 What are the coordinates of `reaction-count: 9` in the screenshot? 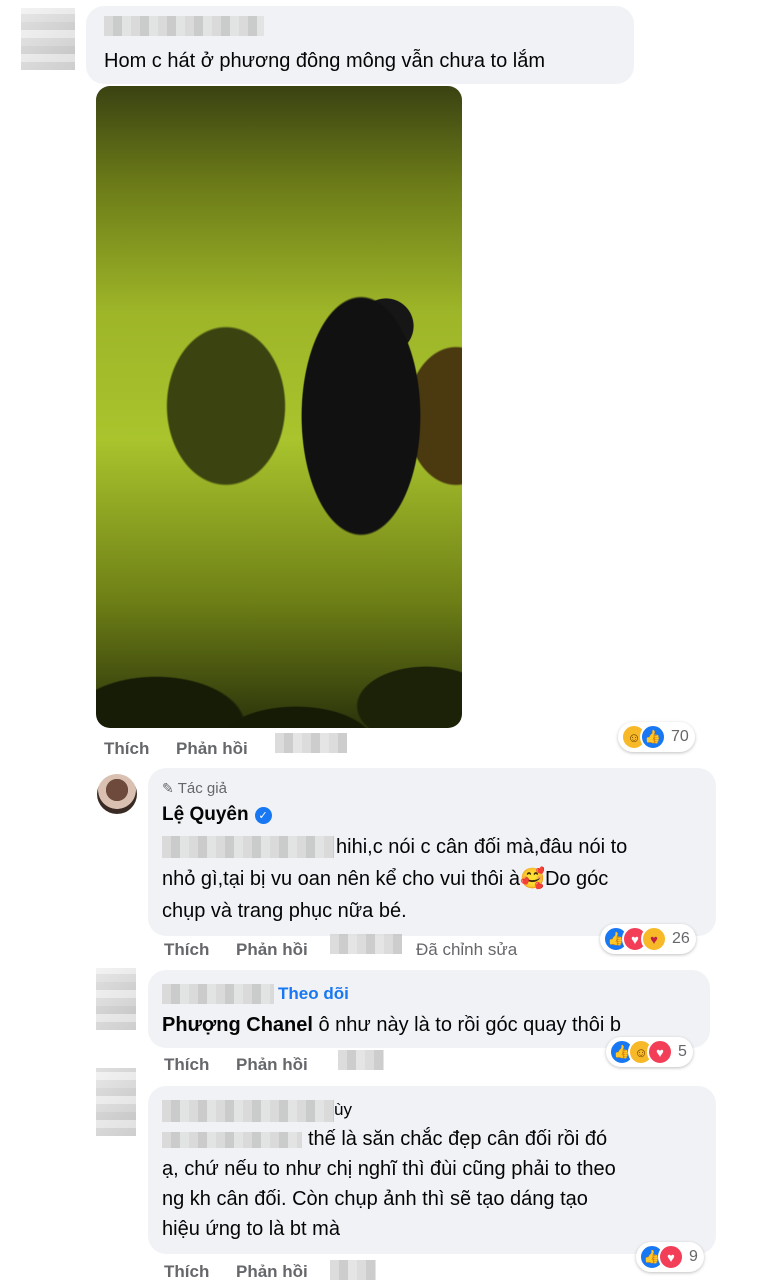 It's located at (693, 1256).